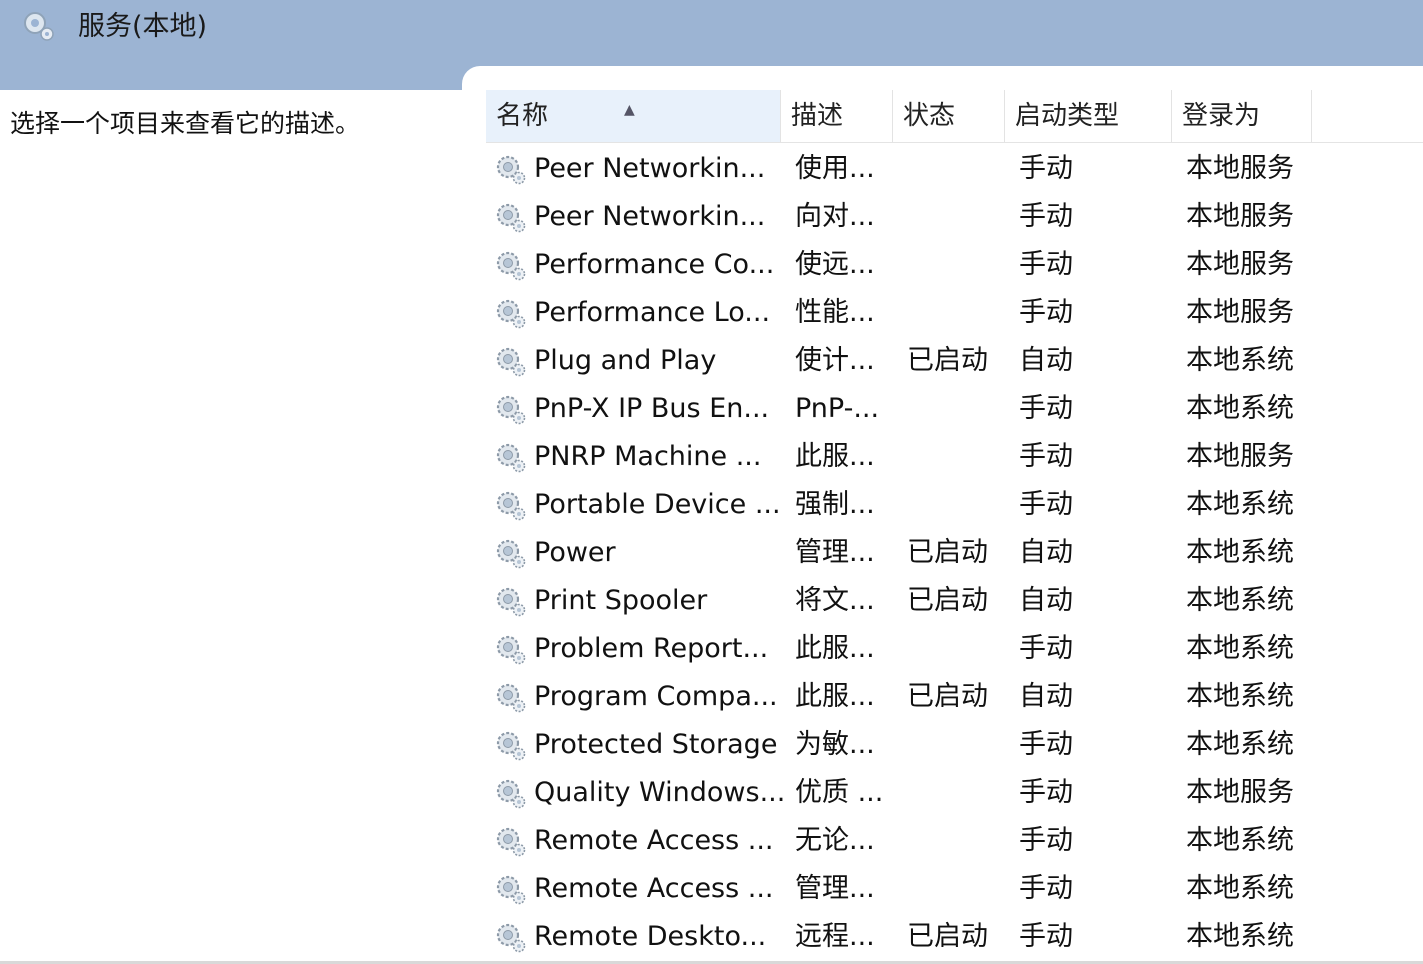 This screenshot has width=1423, height=964. What do you see at coordinates (1067, 116) in the screenshot?
I see `column-header-label: 启动类型` at bounding box center [1067, 116].